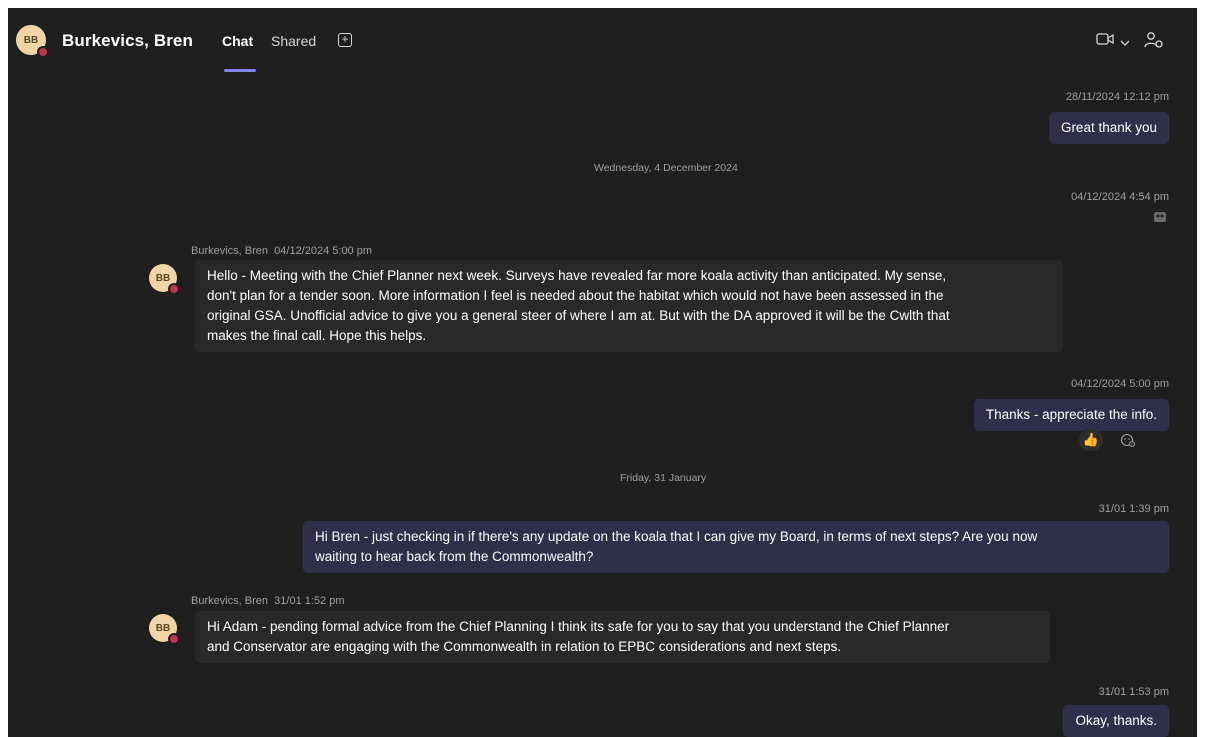  I want to click on message-timestamp: 31/01 1:53 pm, so click(1133, 692).